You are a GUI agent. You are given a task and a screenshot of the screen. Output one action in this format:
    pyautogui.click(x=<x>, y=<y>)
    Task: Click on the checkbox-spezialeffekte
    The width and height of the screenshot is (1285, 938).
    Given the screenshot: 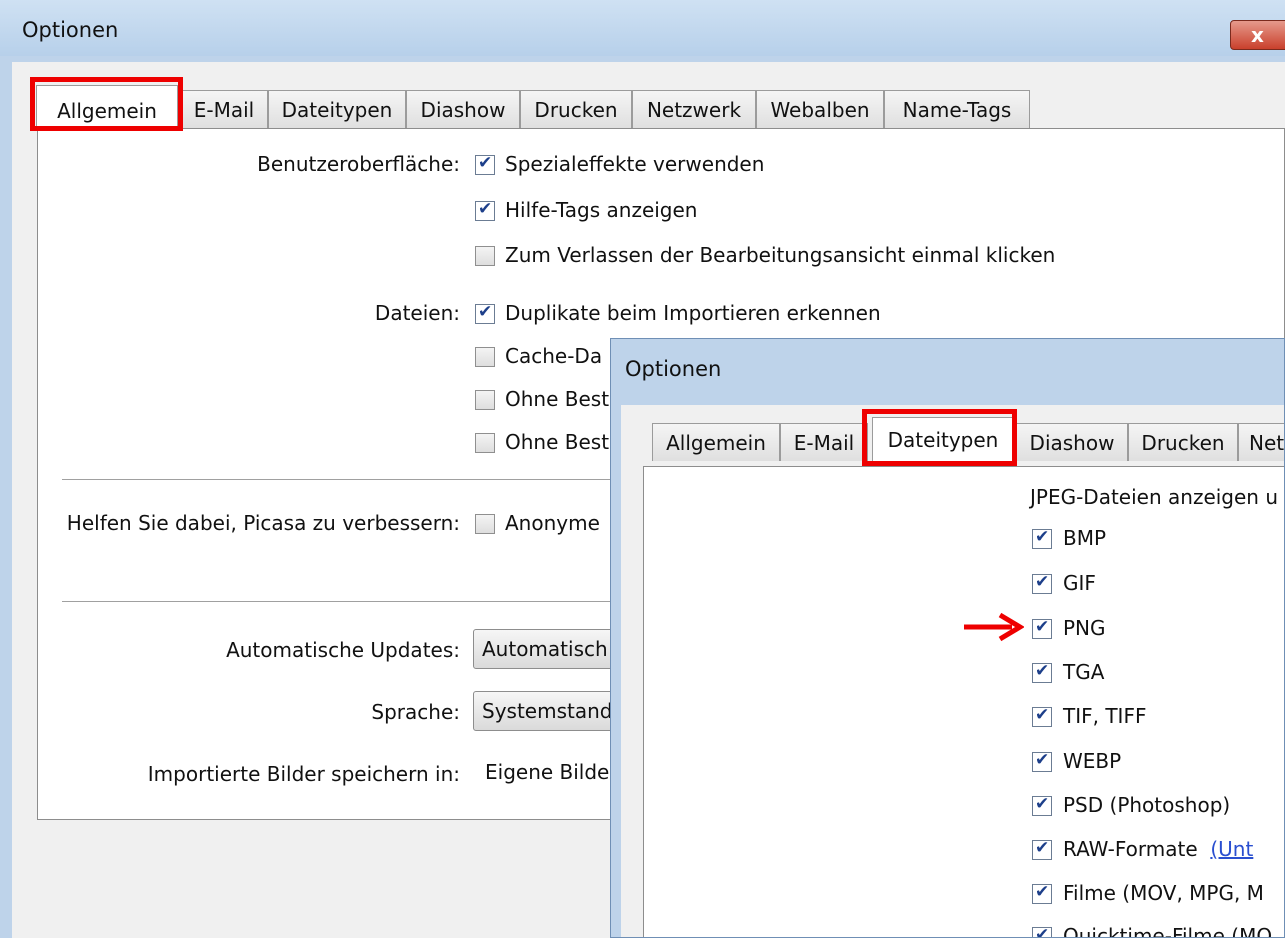 What is the action you would take?
    pyautogui.click(x=485, y=164)
    